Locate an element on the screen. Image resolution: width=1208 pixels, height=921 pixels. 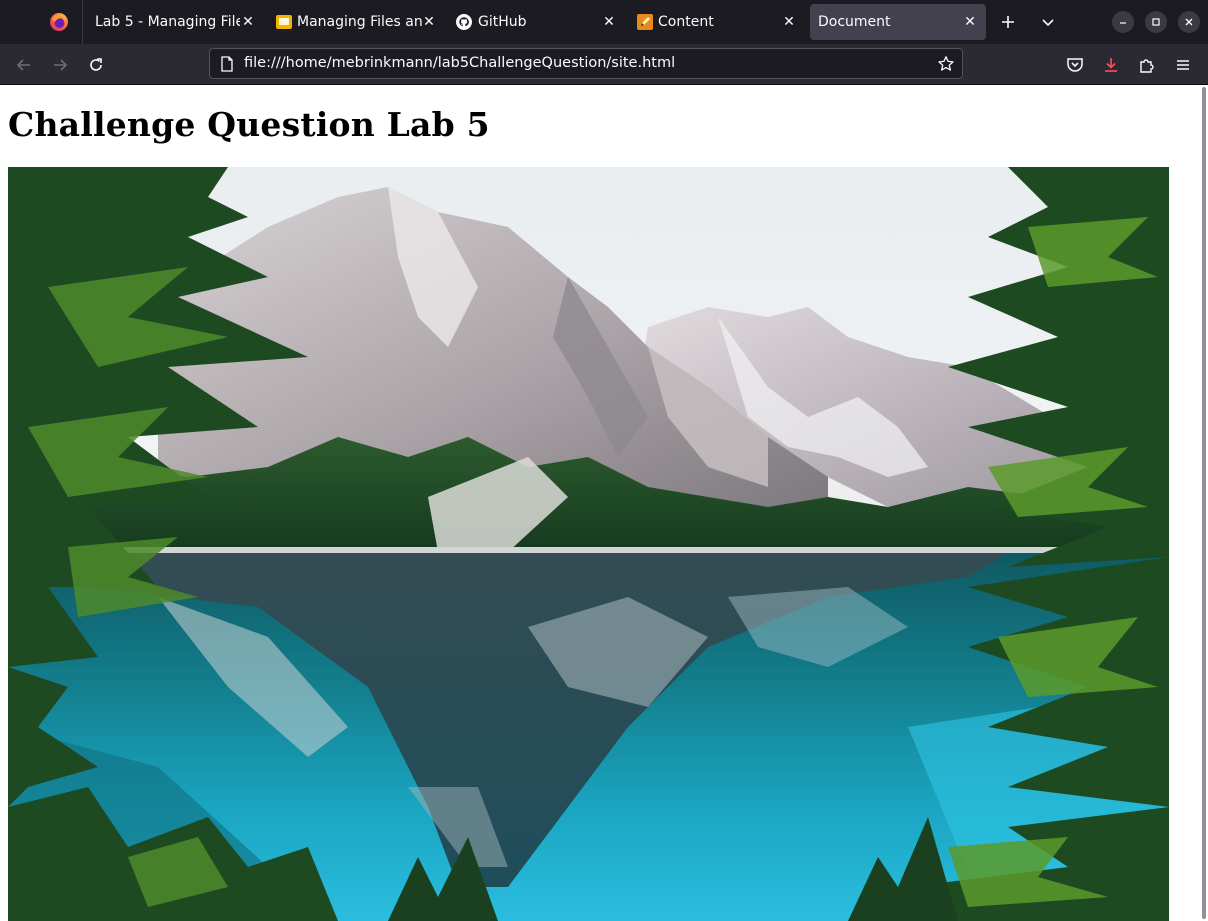
puzzle-icon is located at coordinates (1147, 66).